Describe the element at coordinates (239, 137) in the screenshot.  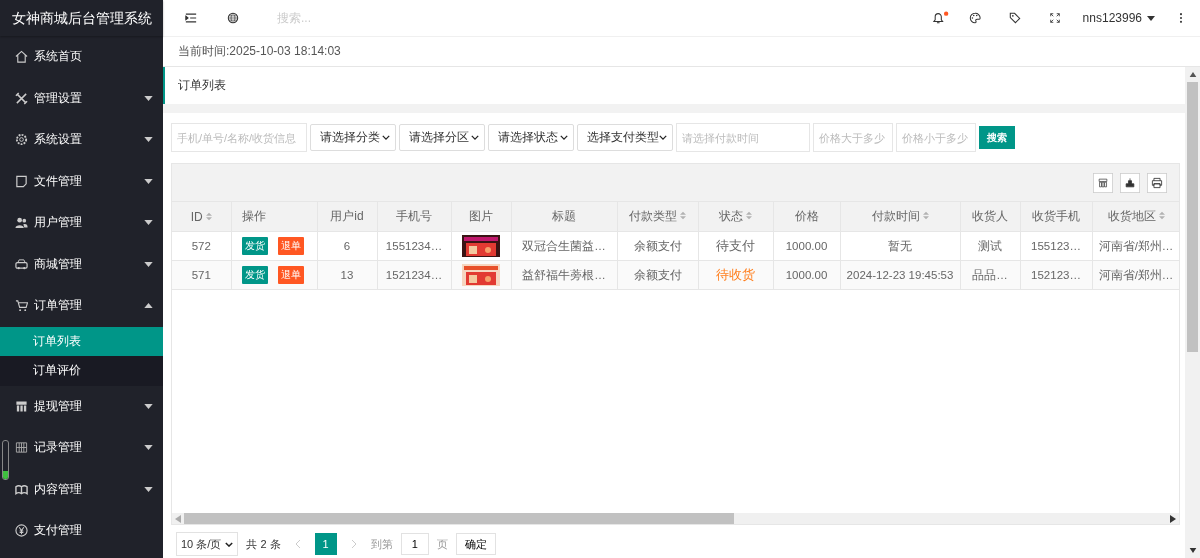
I see `filter-field: 手机/单号/名称/收货信息` at that location.